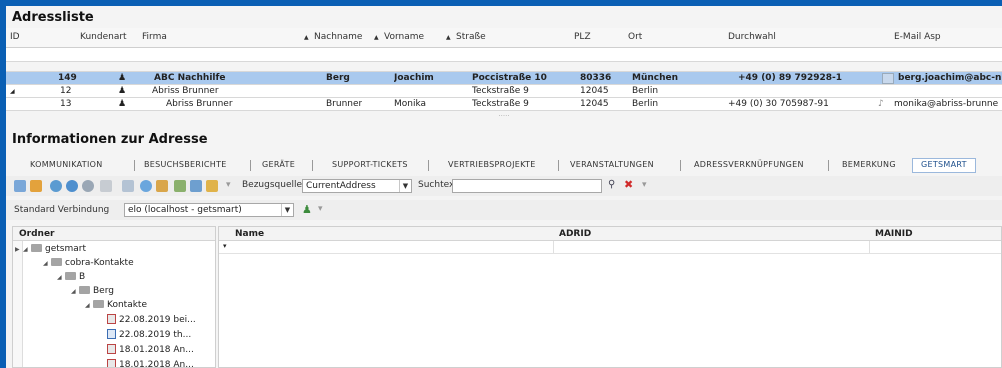 This screenshot has height=368, width=1002. I want to click on tab-vertriebsprojekte: VERTRIEBSPROJEKTE, so click(492, 164).